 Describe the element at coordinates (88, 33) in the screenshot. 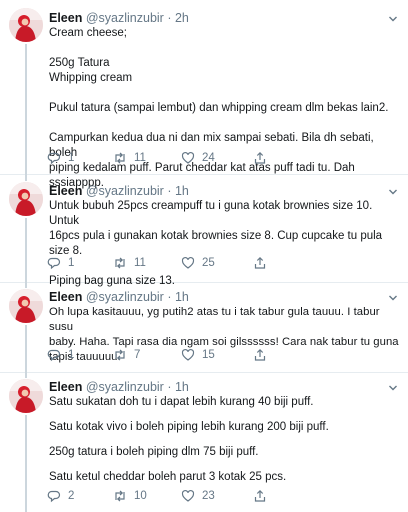

I see `tweet-line: Cream cheese;` at that location.